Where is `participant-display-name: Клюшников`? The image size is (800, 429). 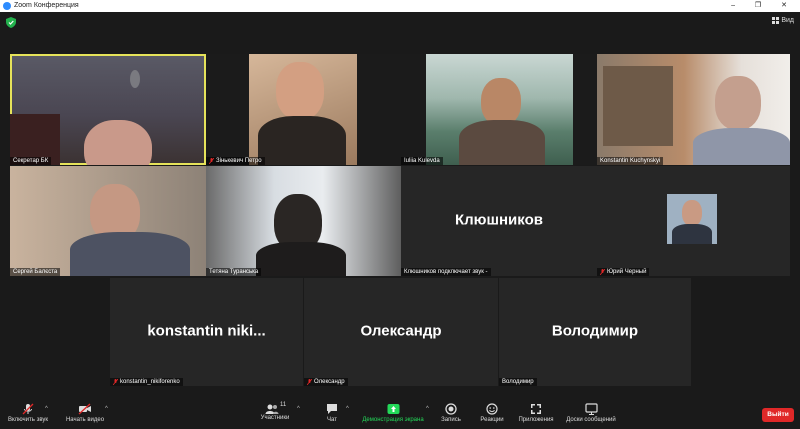
participant-display-name: Клюшников is located at coordinates (499, 220).